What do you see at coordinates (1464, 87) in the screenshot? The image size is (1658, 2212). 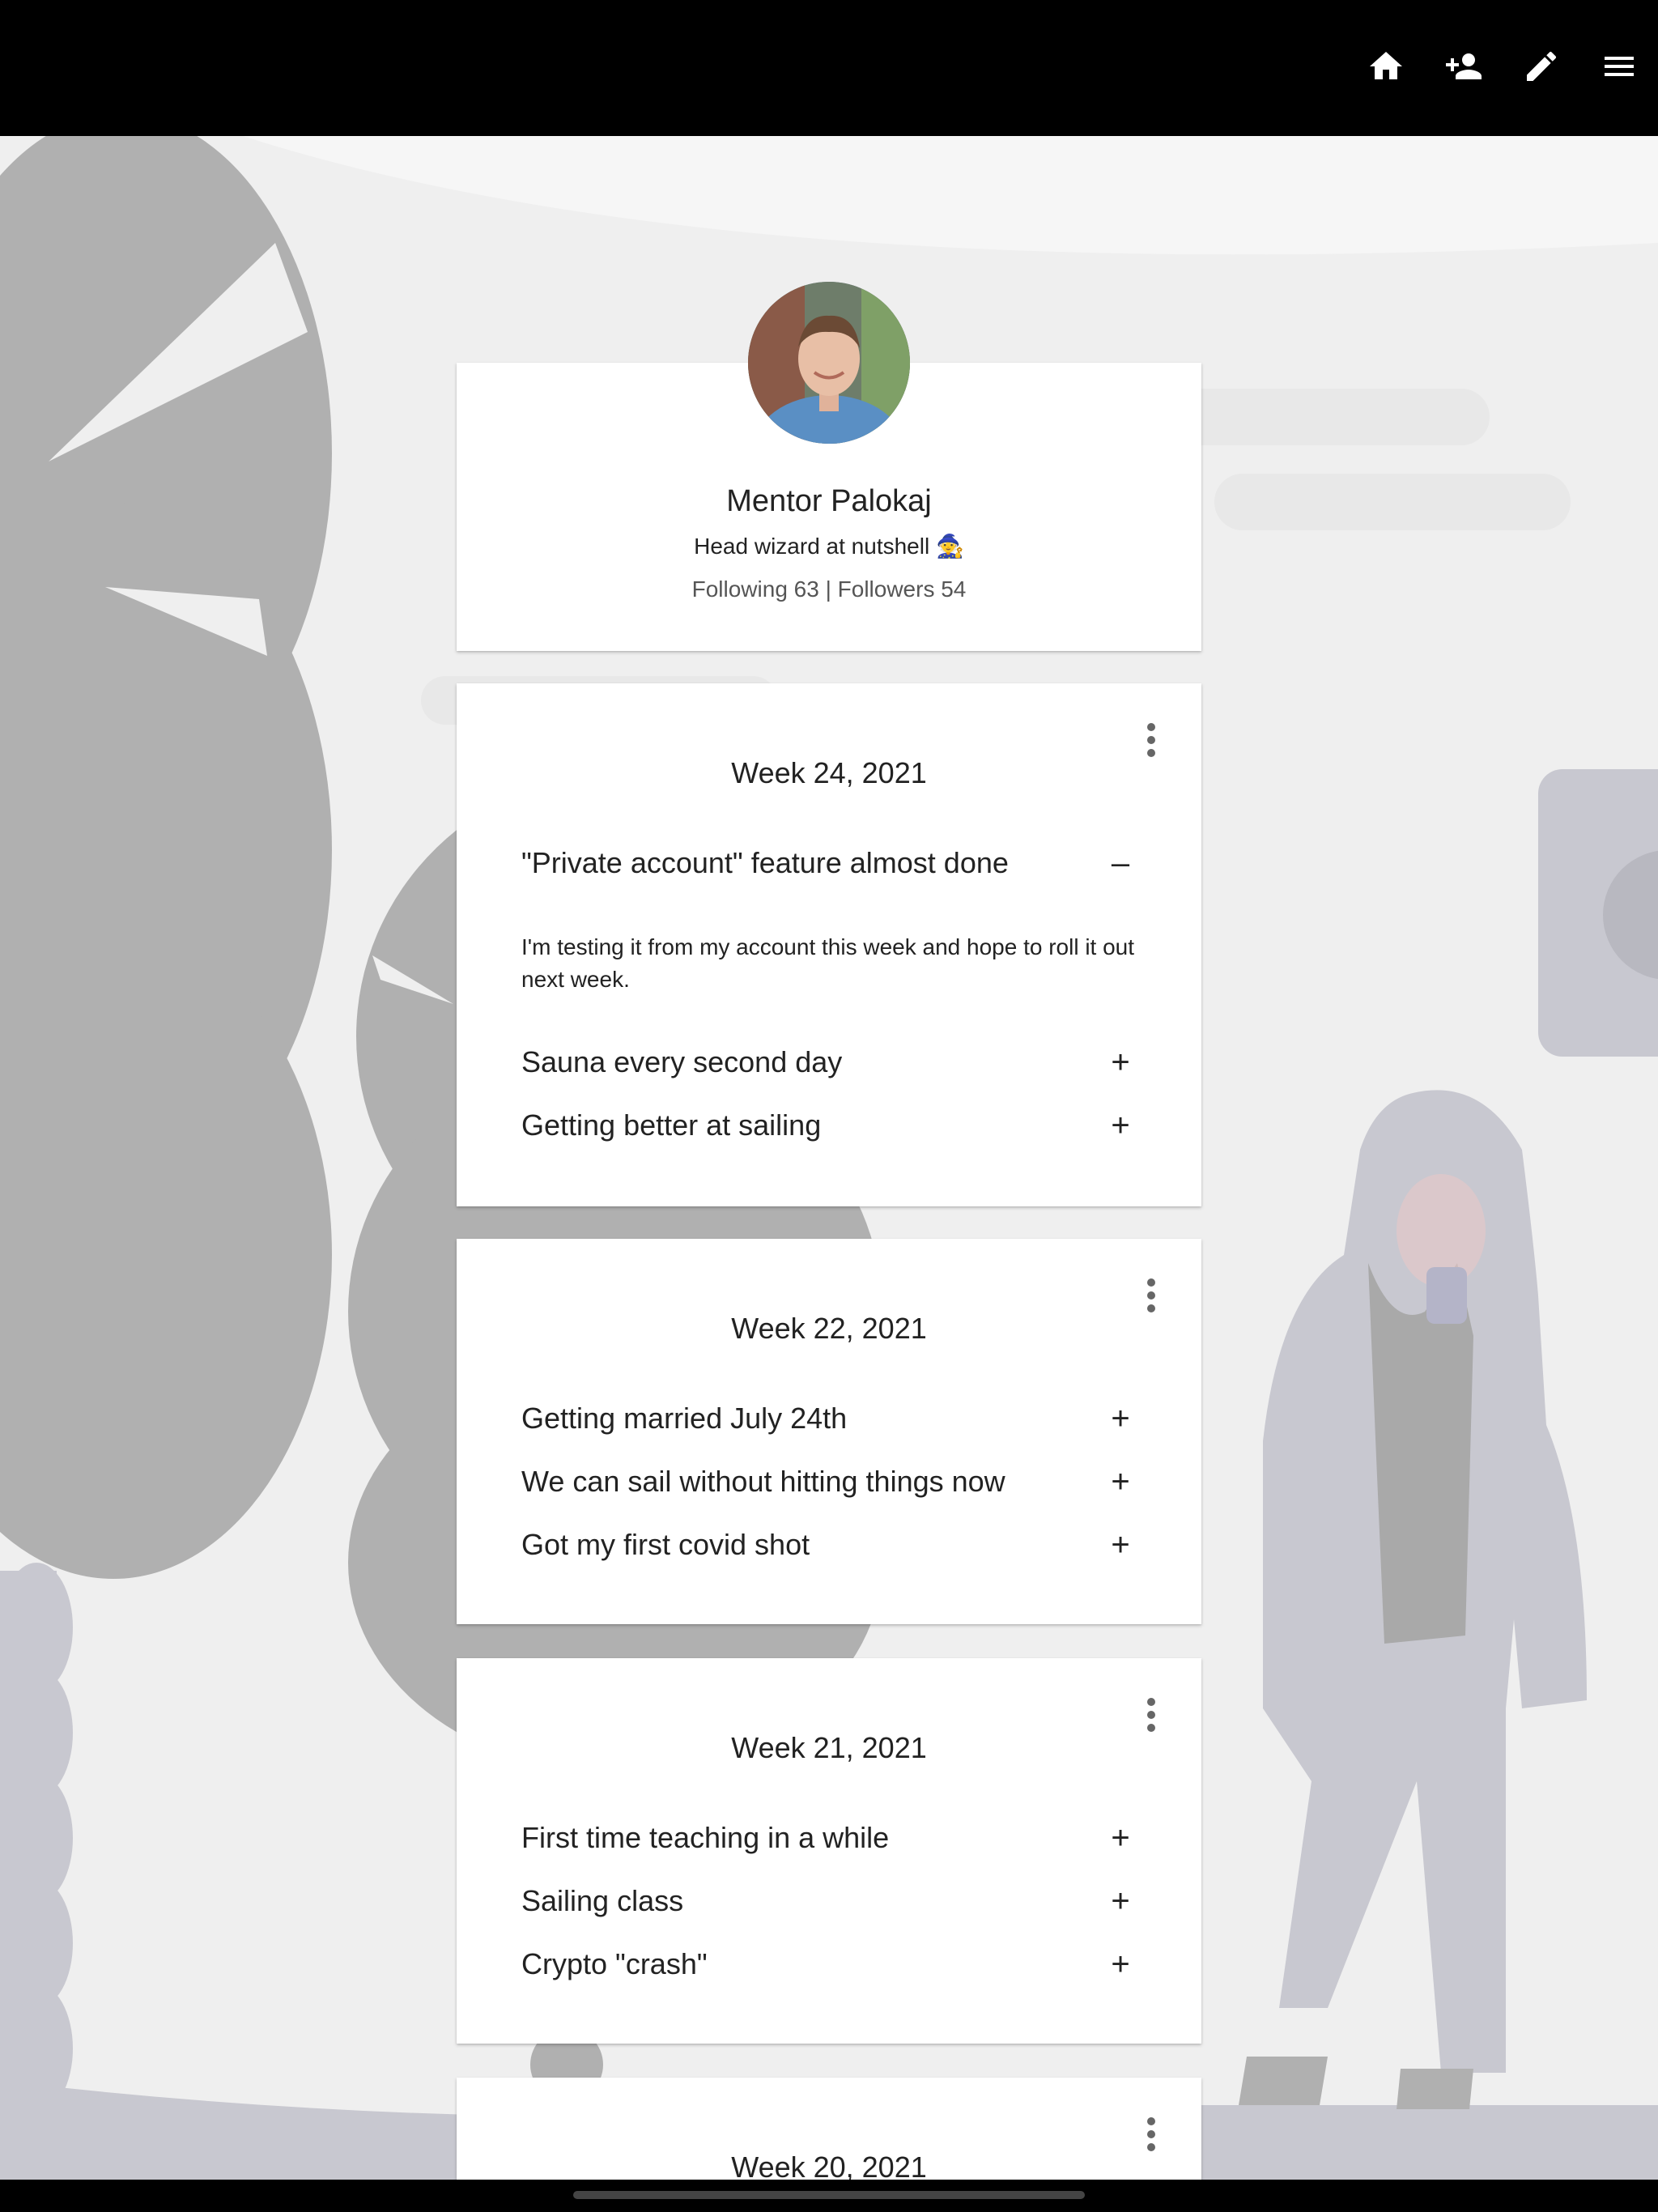 I see `add-friend-button` at bounding box center [1464, 87].